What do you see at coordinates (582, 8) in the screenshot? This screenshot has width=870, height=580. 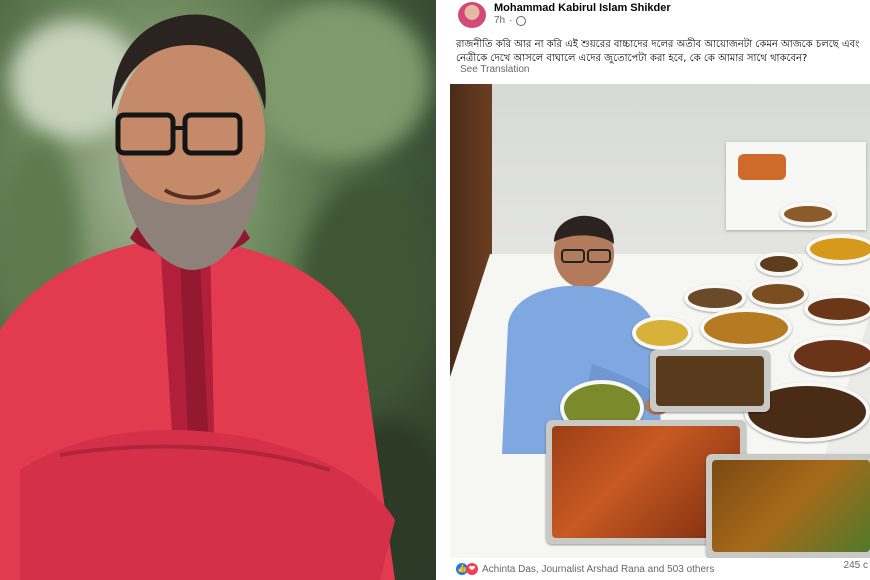 I see `author-name: Mohammad Kabirul Islam Shikder` at bounding box center [582, 8].